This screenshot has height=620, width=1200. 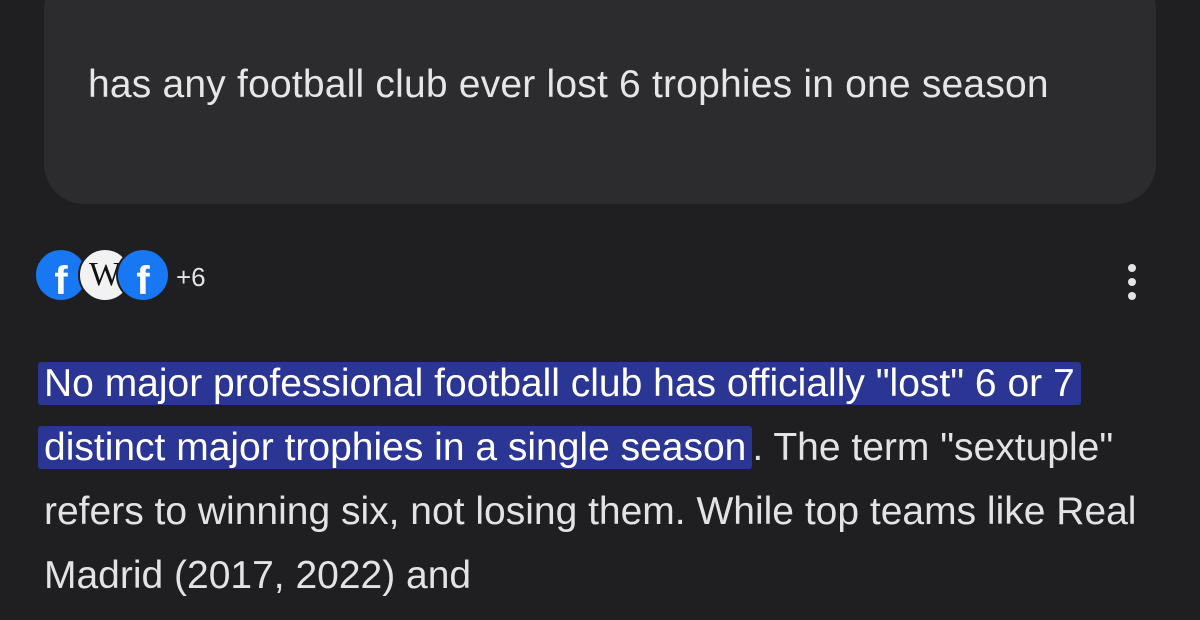 I want to click on facebook-icon: f, so click(x=143, y=275).